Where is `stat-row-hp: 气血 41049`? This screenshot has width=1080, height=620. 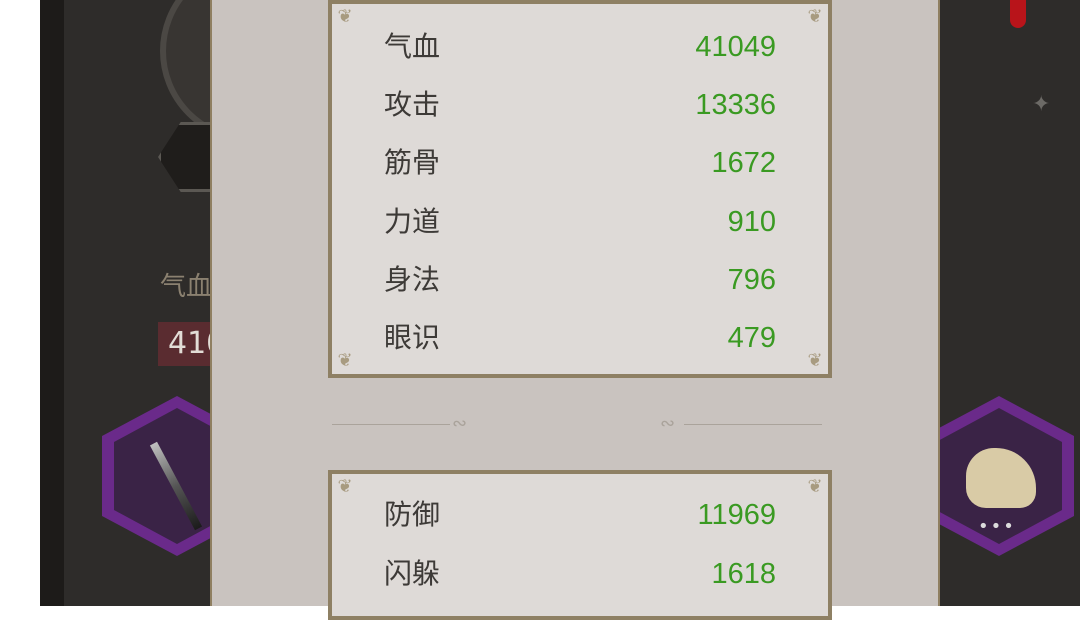
stat-row-hp: 气血 41049 is located at coordinates (580, 47).